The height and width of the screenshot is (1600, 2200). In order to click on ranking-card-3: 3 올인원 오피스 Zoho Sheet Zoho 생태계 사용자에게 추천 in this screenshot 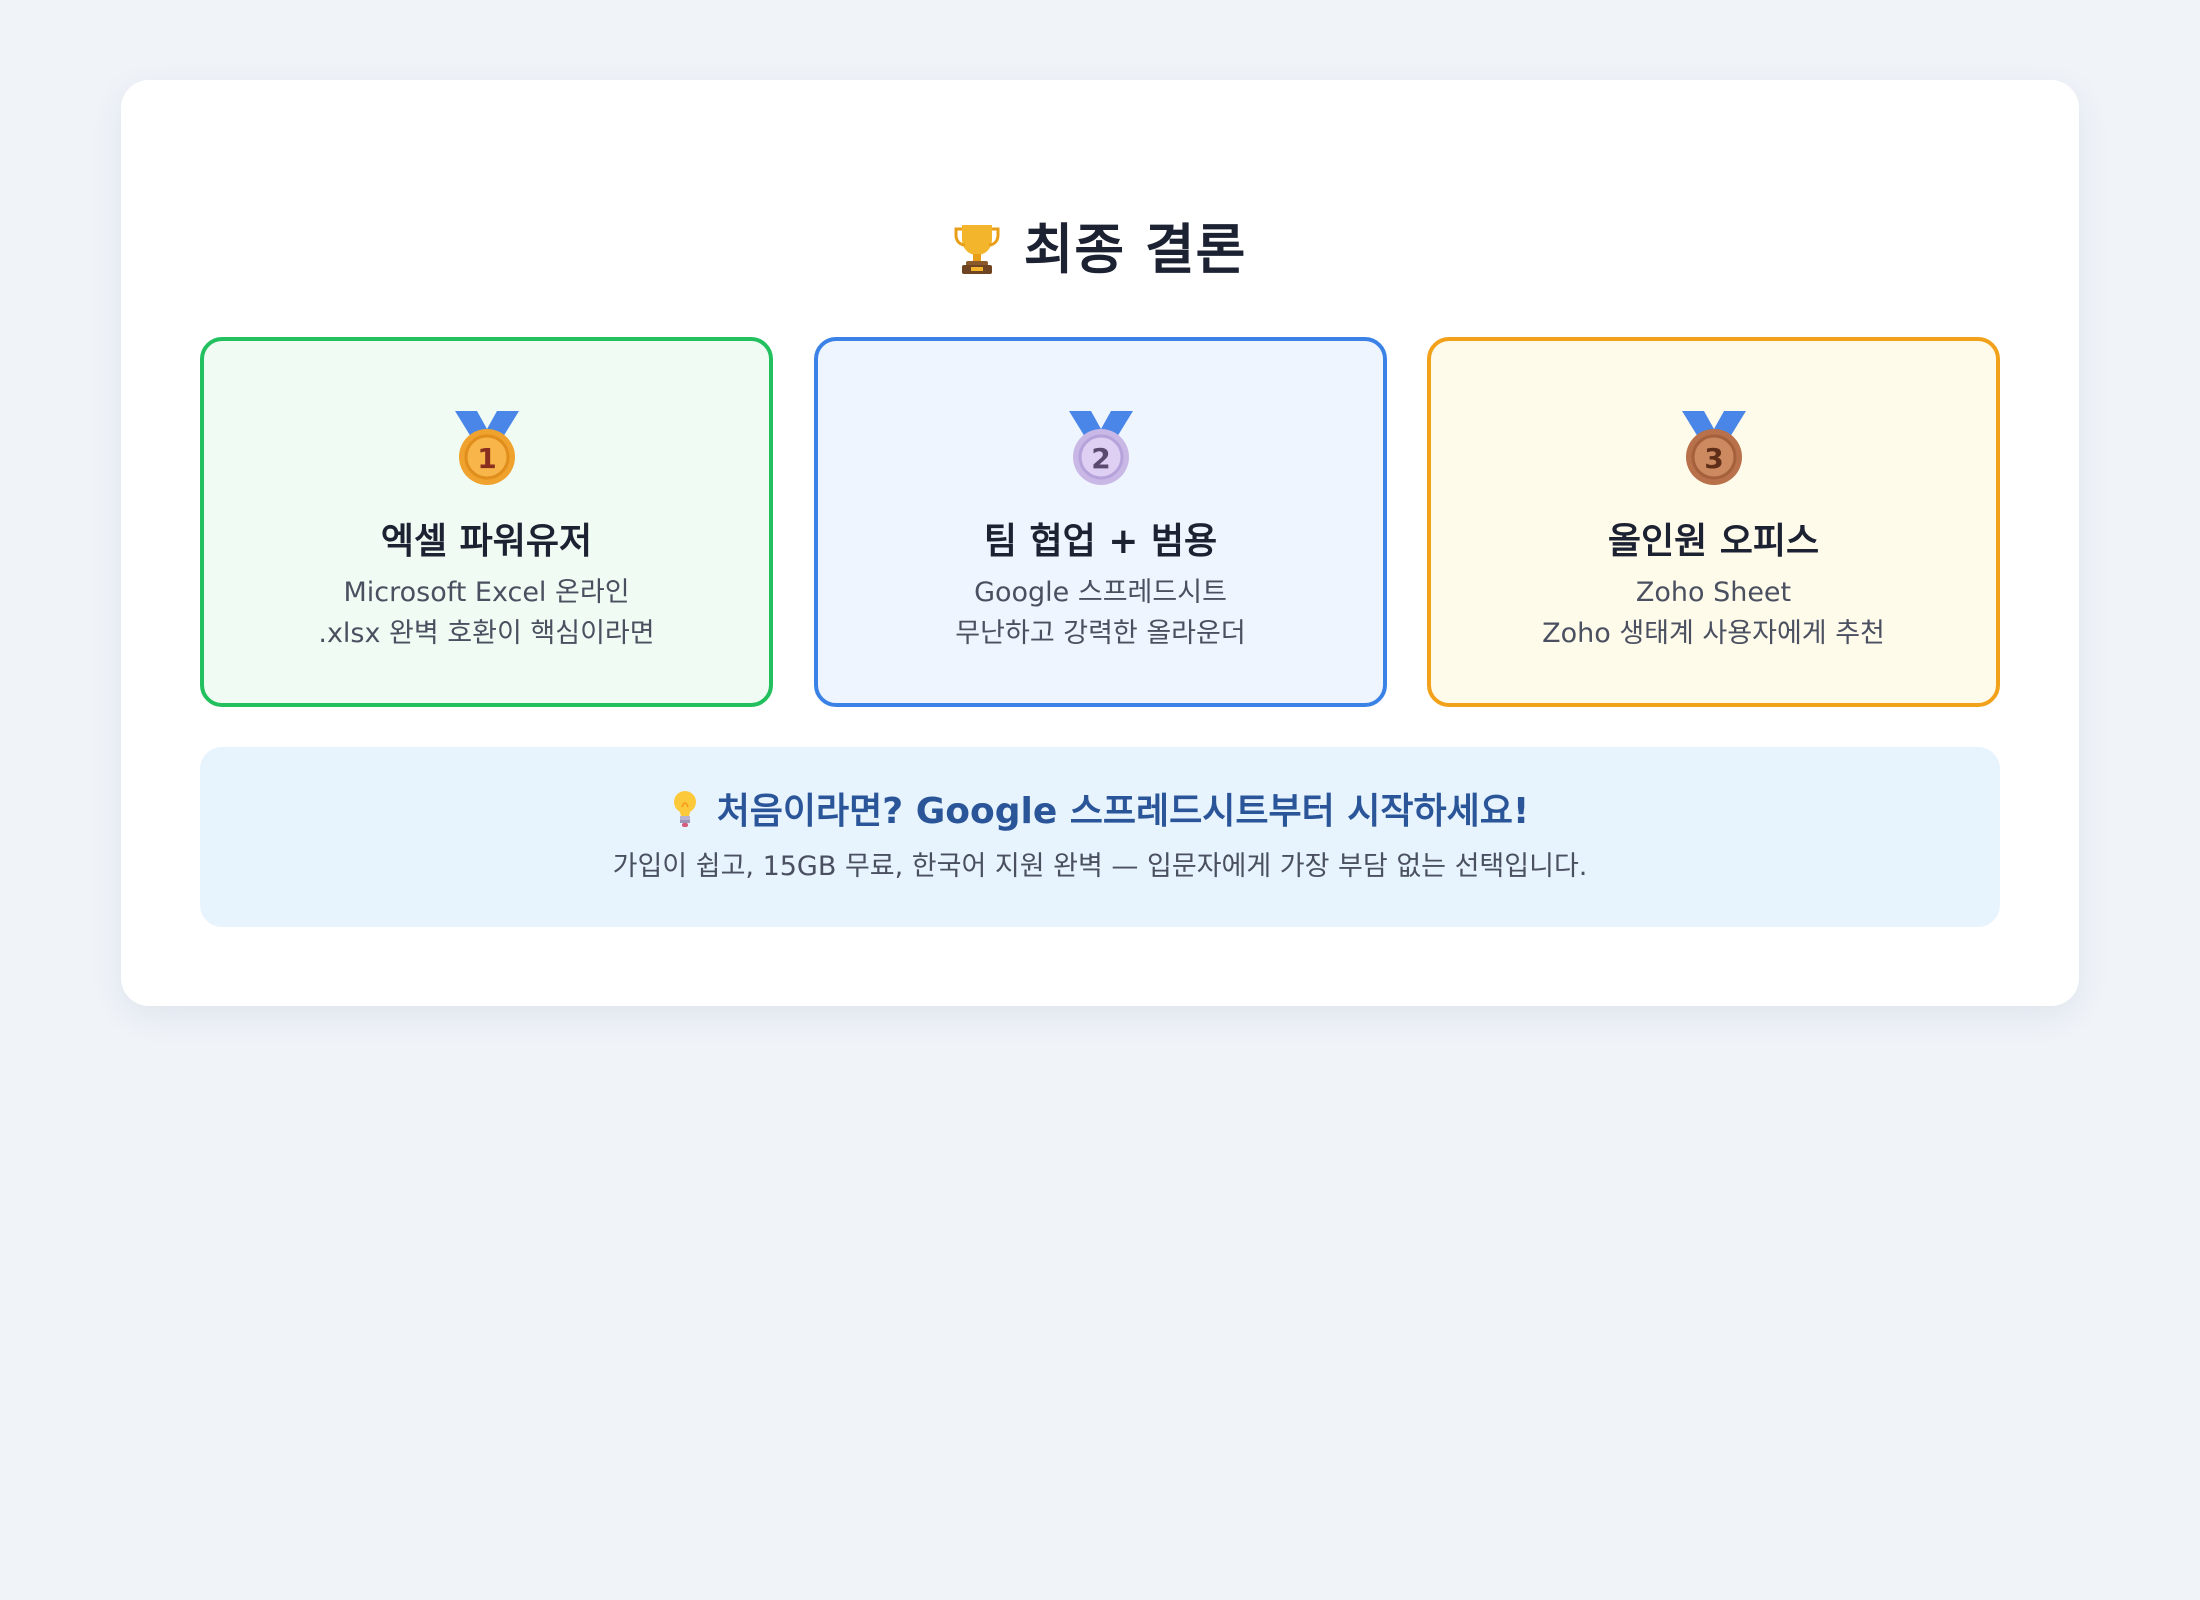, I will do `click(1713, 522)`.